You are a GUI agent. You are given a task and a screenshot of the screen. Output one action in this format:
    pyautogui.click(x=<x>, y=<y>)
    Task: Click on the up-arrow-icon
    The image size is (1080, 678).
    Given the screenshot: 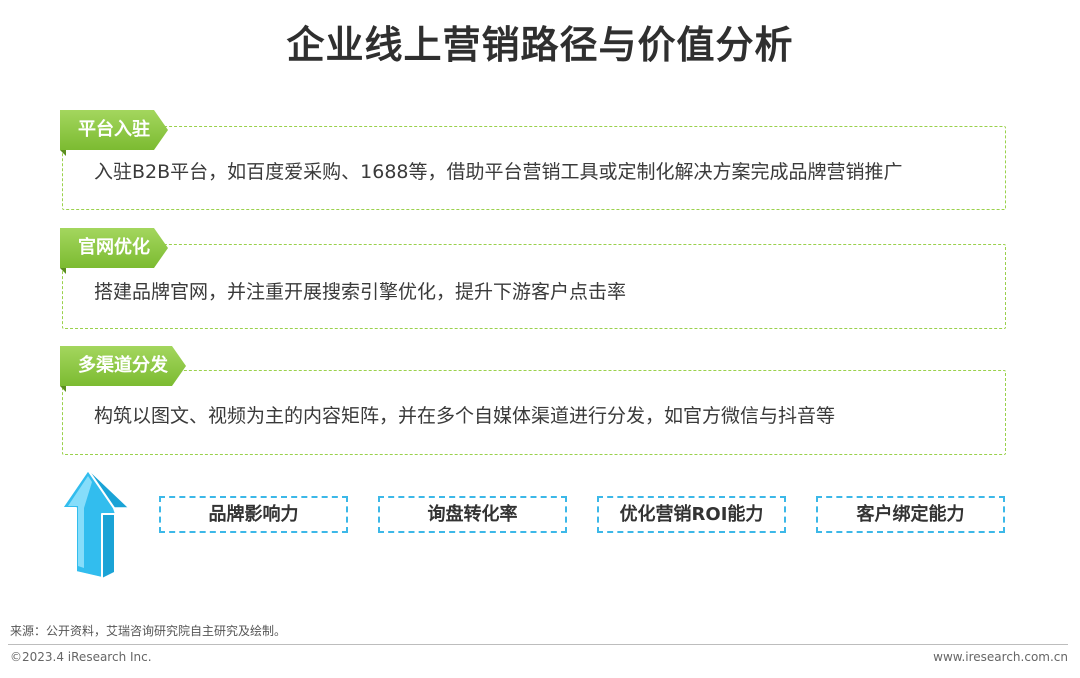 What is the action you would take?
    pyautogui.click(x=95, y=523)
    